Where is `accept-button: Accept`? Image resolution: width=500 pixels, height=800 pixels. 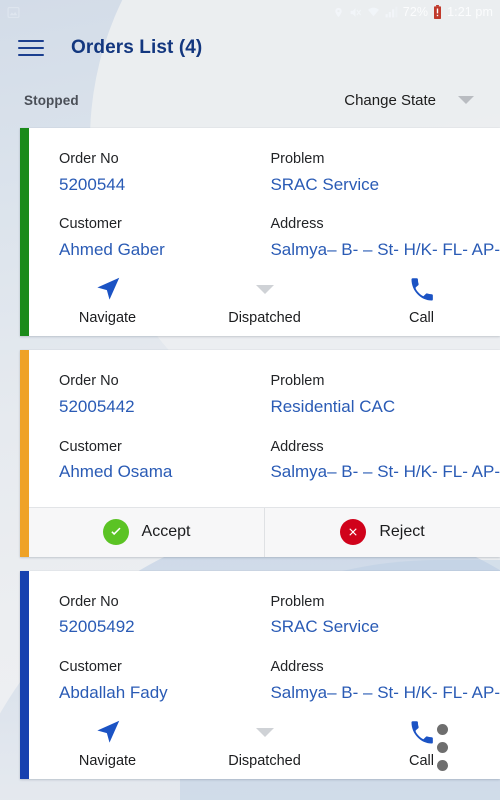
accept-button: Accept is located at coordinates (146, 532).